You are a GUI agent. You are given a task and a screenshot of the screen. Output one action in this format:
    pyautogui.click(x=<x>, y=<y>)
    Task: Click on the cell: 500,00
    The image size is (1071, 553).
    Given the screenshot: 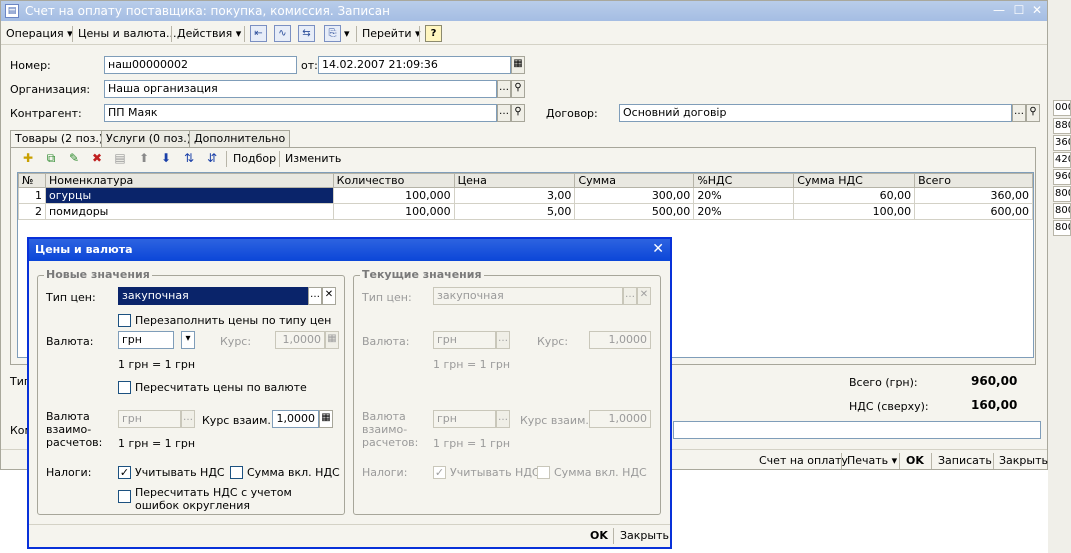 What is the action you would take?
    pyautogui.click(x=634, y=211)
    